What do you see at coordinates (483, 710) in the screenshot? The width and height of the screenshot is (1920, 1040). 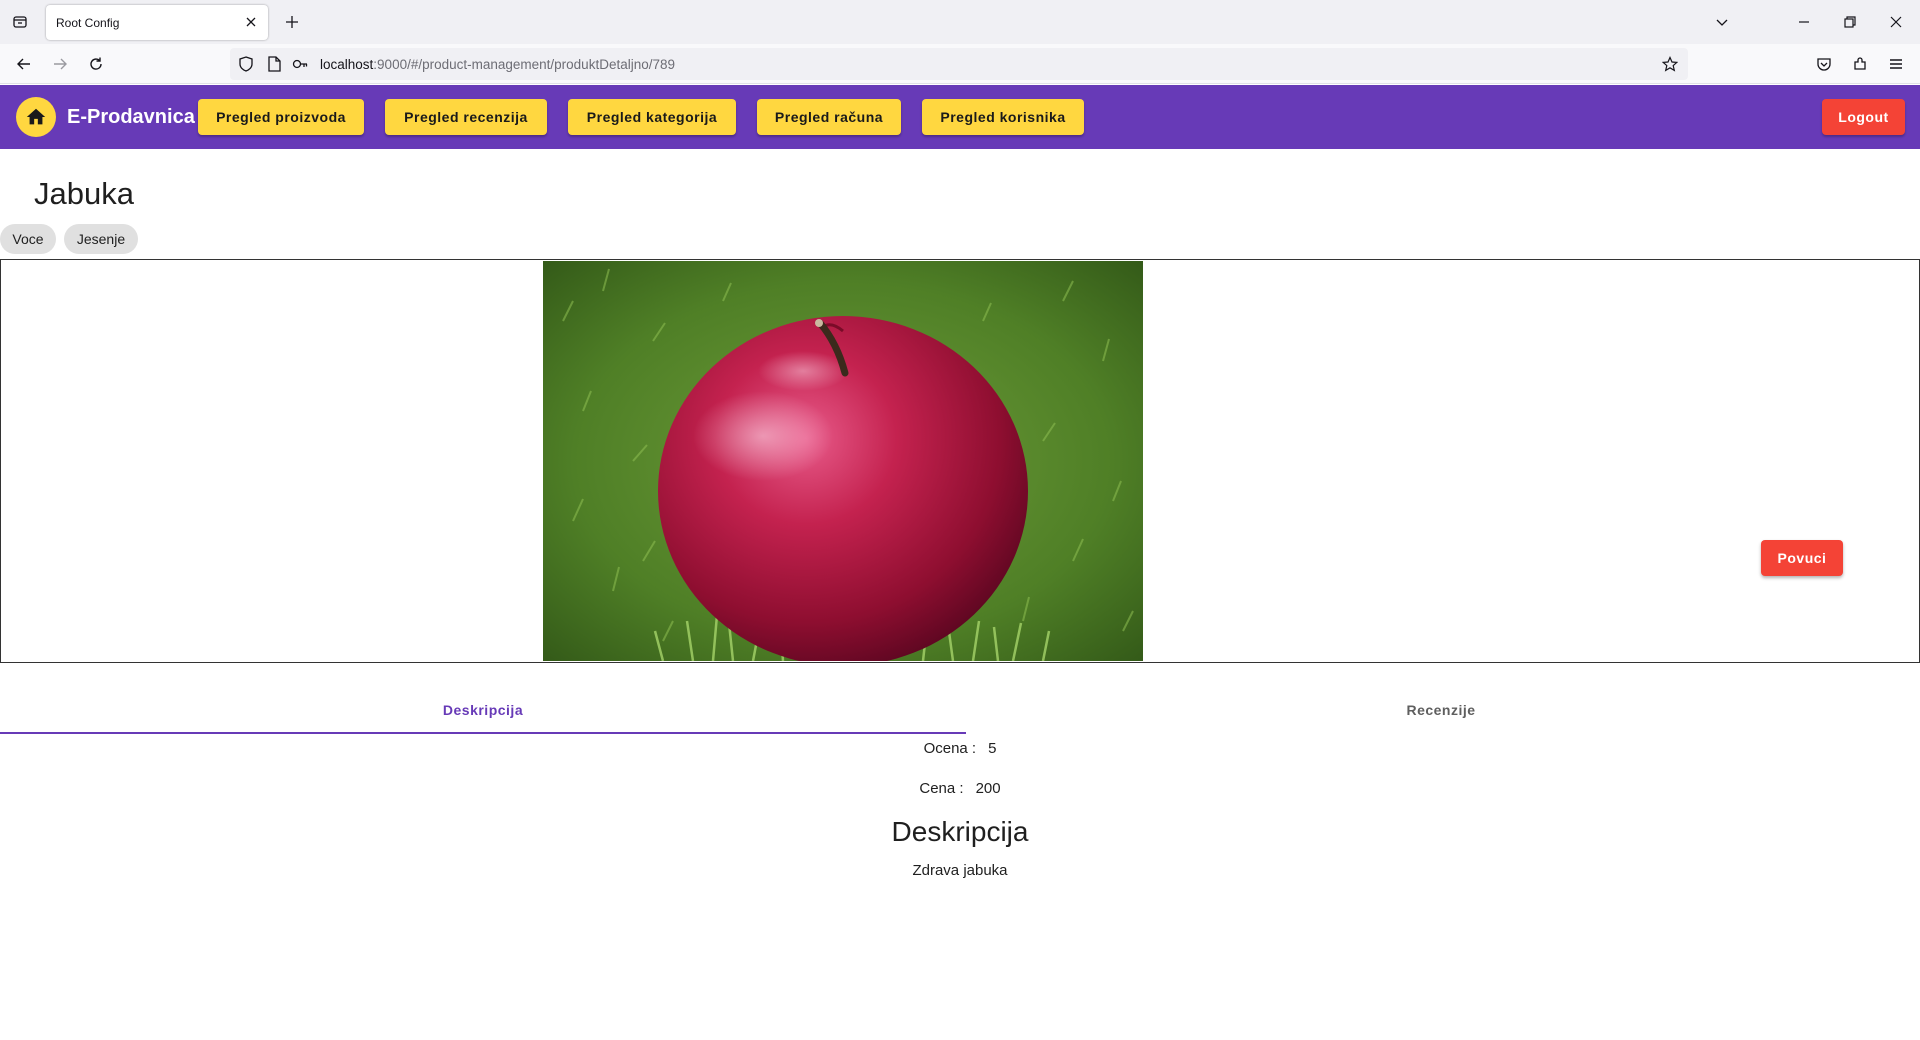 I see `tab-deskripcija: Deskripcija` at bounding box center [483, 710].